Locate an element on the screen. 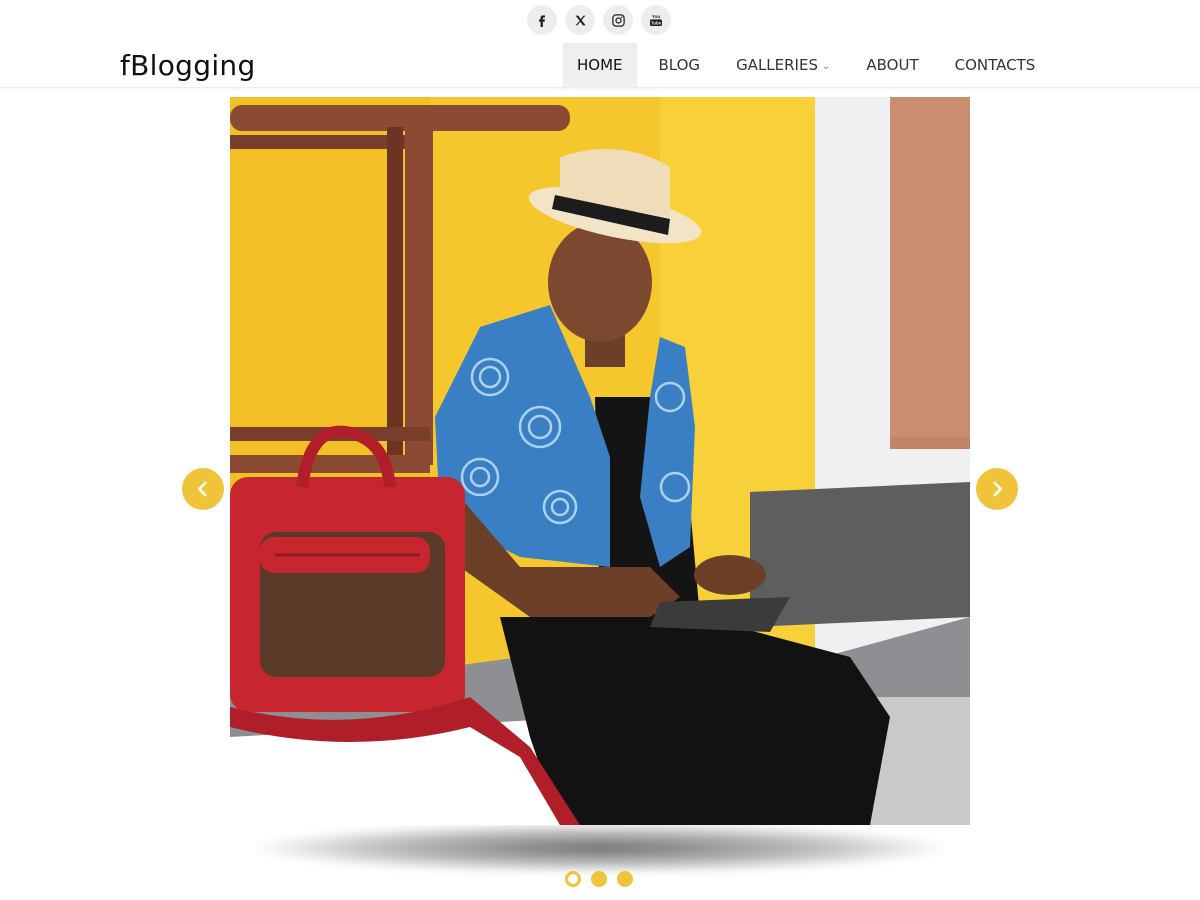 The image size is (1200, 900). nav-item-home: HOME is located at coordinates (600, 65).